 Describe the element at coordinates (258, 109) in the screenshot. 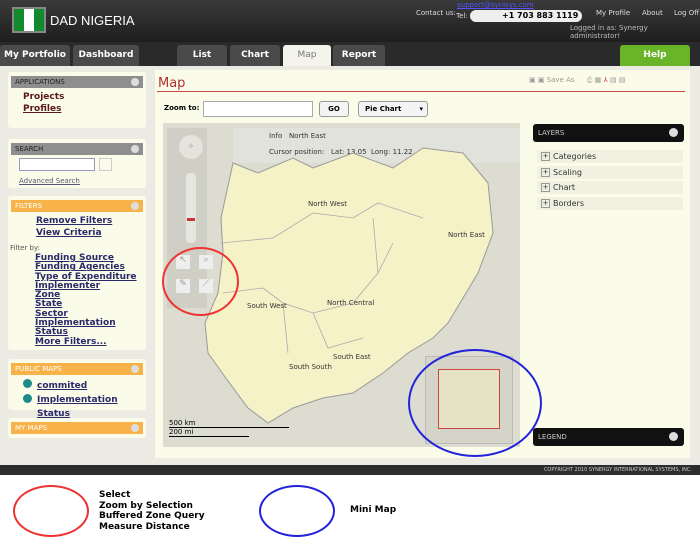

I see `zoom-to-input` at that location.